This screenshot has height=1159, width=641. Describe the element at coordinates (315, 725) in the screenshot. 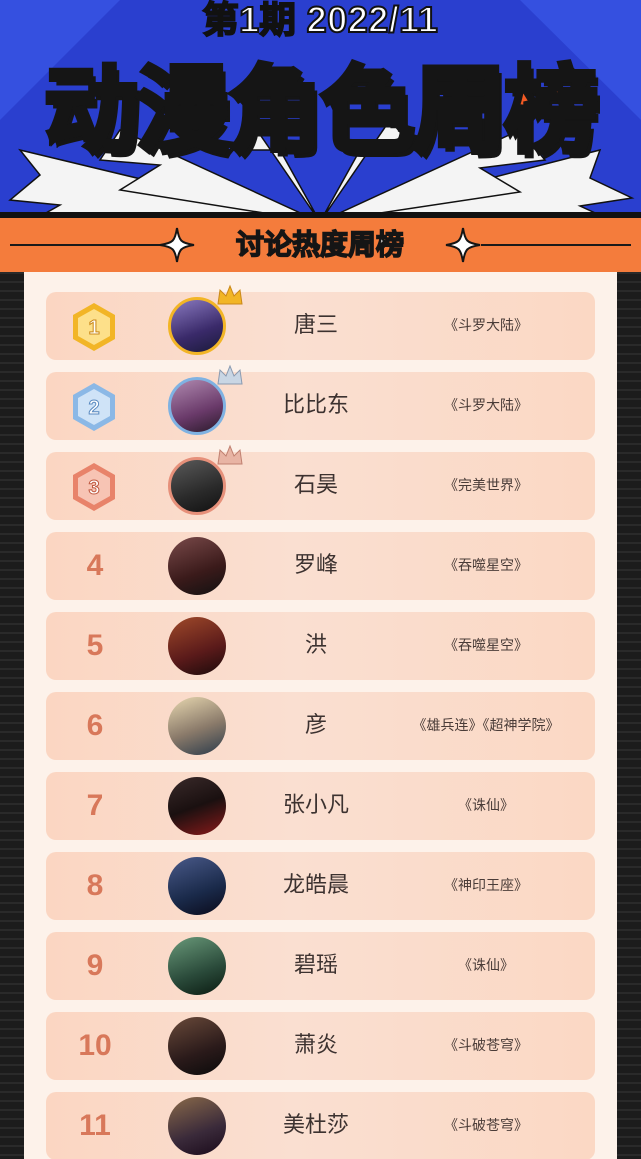

I see `character-name: 彦` at that location.